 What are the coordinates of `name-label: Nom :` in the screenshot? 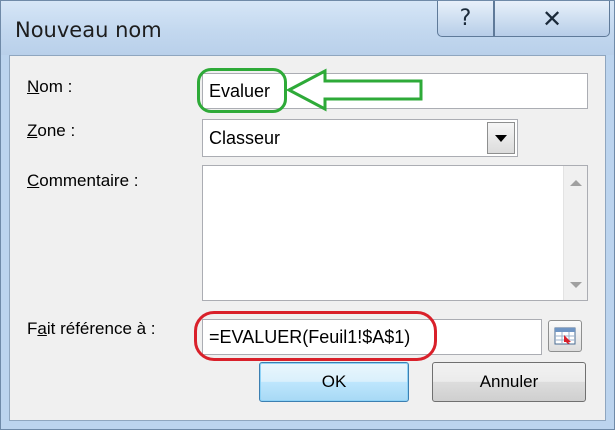 It's located at (50, 86).